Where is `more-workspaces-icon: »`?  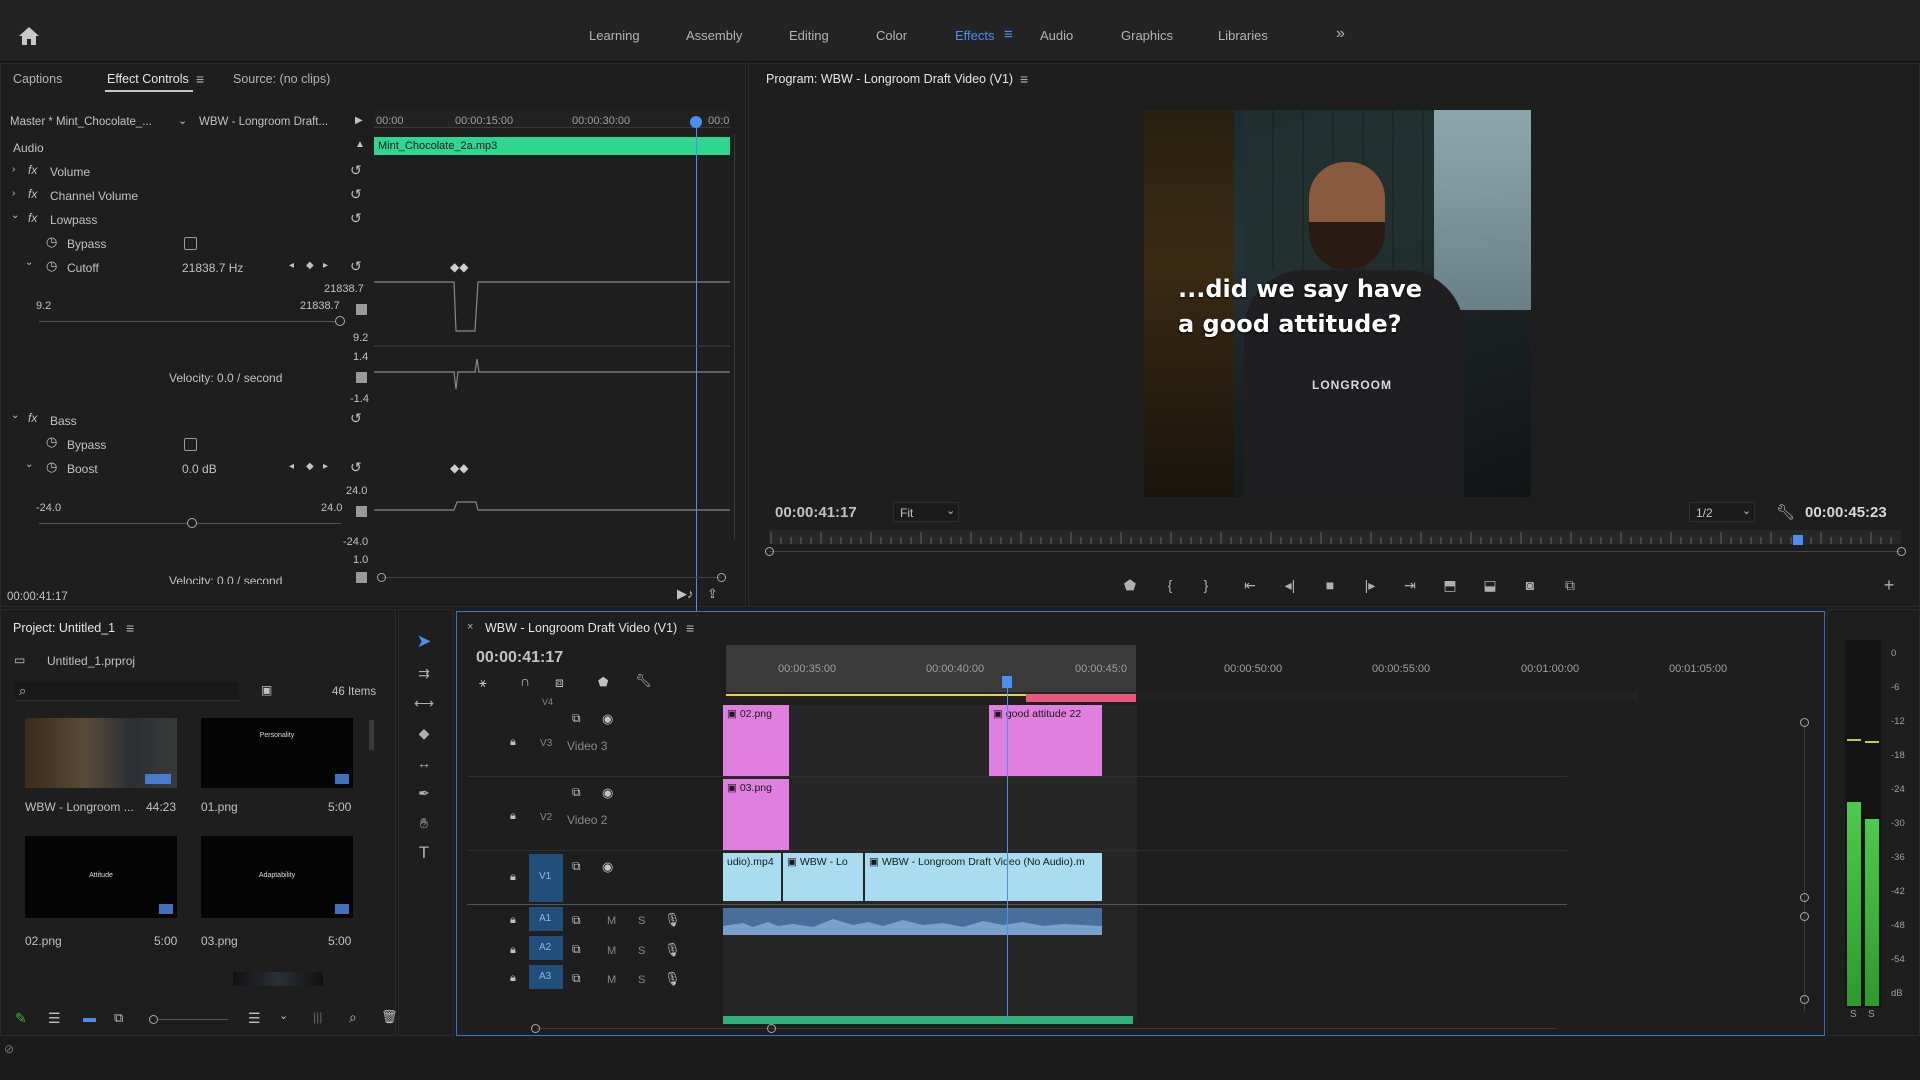 more-workspaces-icon: » is located at coordinates (1340, 34).